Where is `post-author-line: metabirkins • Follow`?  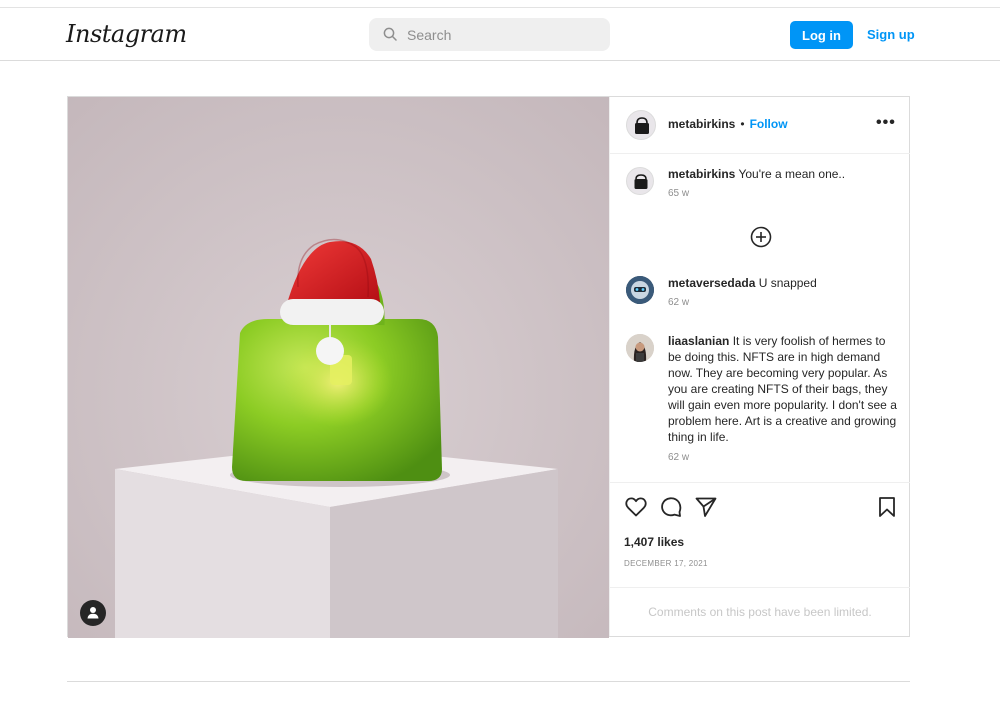
post-author-line: metabirkins • Follow is located at coordinates (728, 124).